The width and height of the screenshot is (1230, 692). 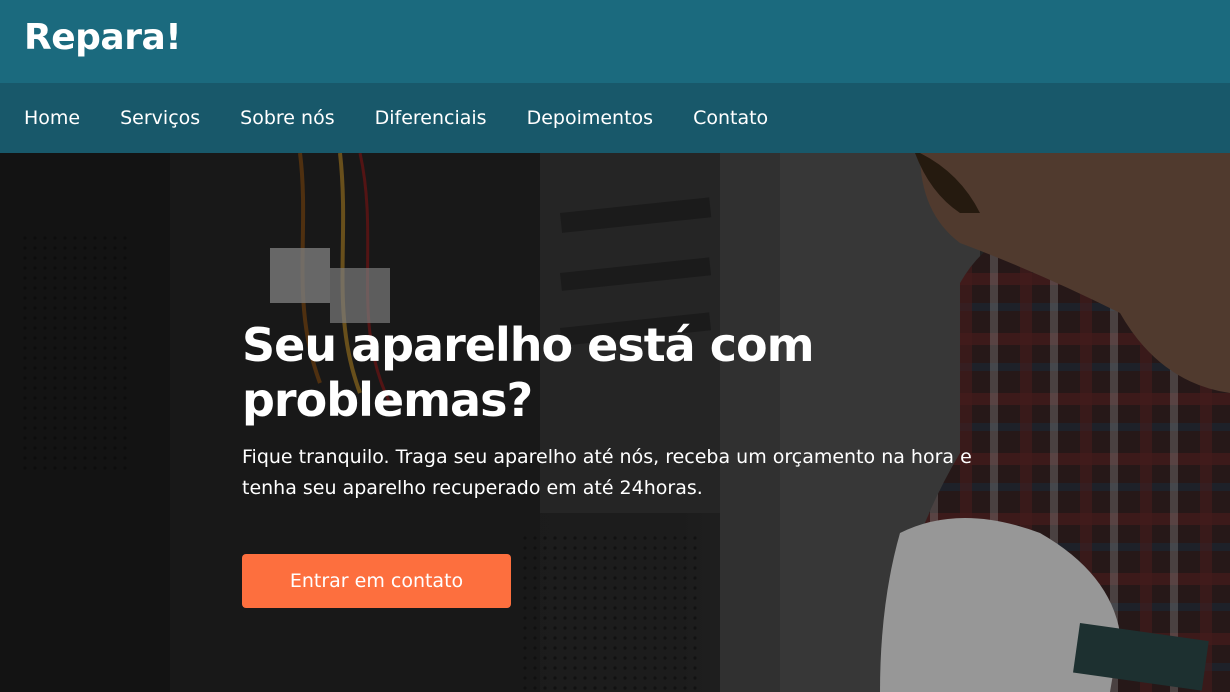 I want to click on nav-item-diferenciais: Diferenciais, so click(x=431, y=118).